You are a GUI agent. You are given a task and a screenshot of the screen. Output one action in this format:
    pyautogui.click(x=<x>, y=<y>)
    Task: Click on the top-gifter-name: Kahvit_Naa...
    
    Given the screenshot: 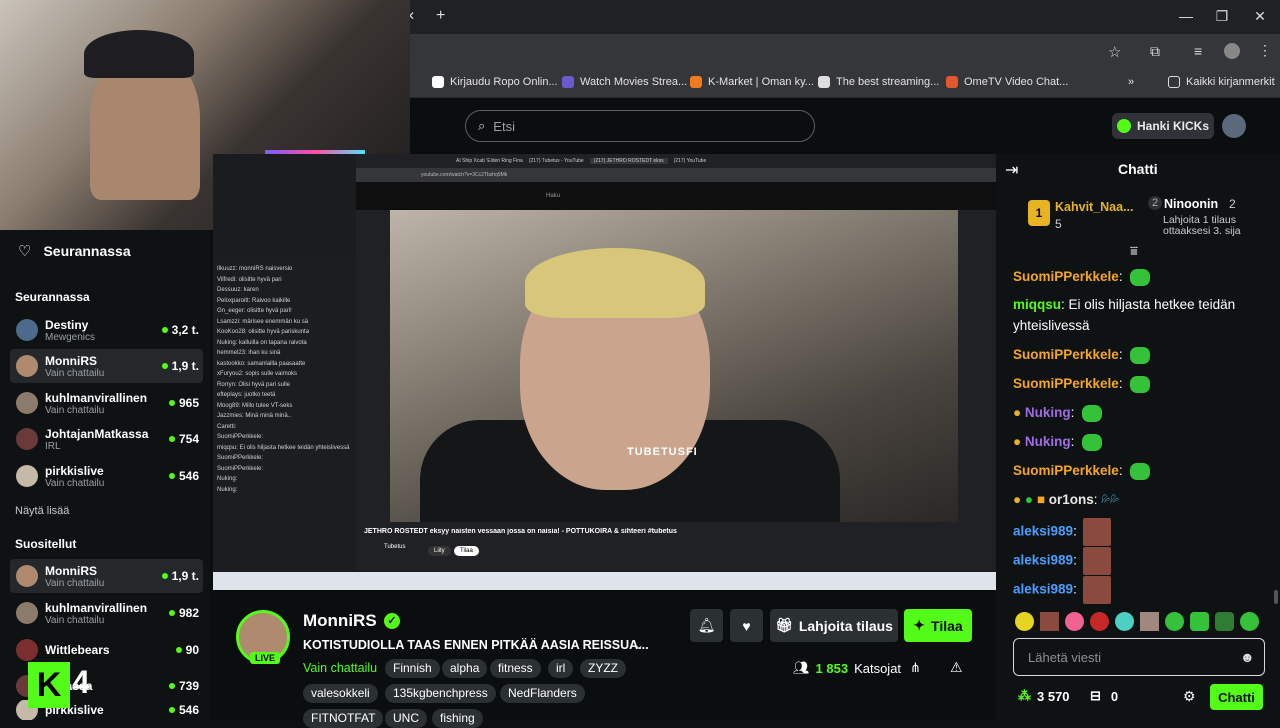 What is the action you would take?
    pyautogui.click(x=1094, y=207)
    